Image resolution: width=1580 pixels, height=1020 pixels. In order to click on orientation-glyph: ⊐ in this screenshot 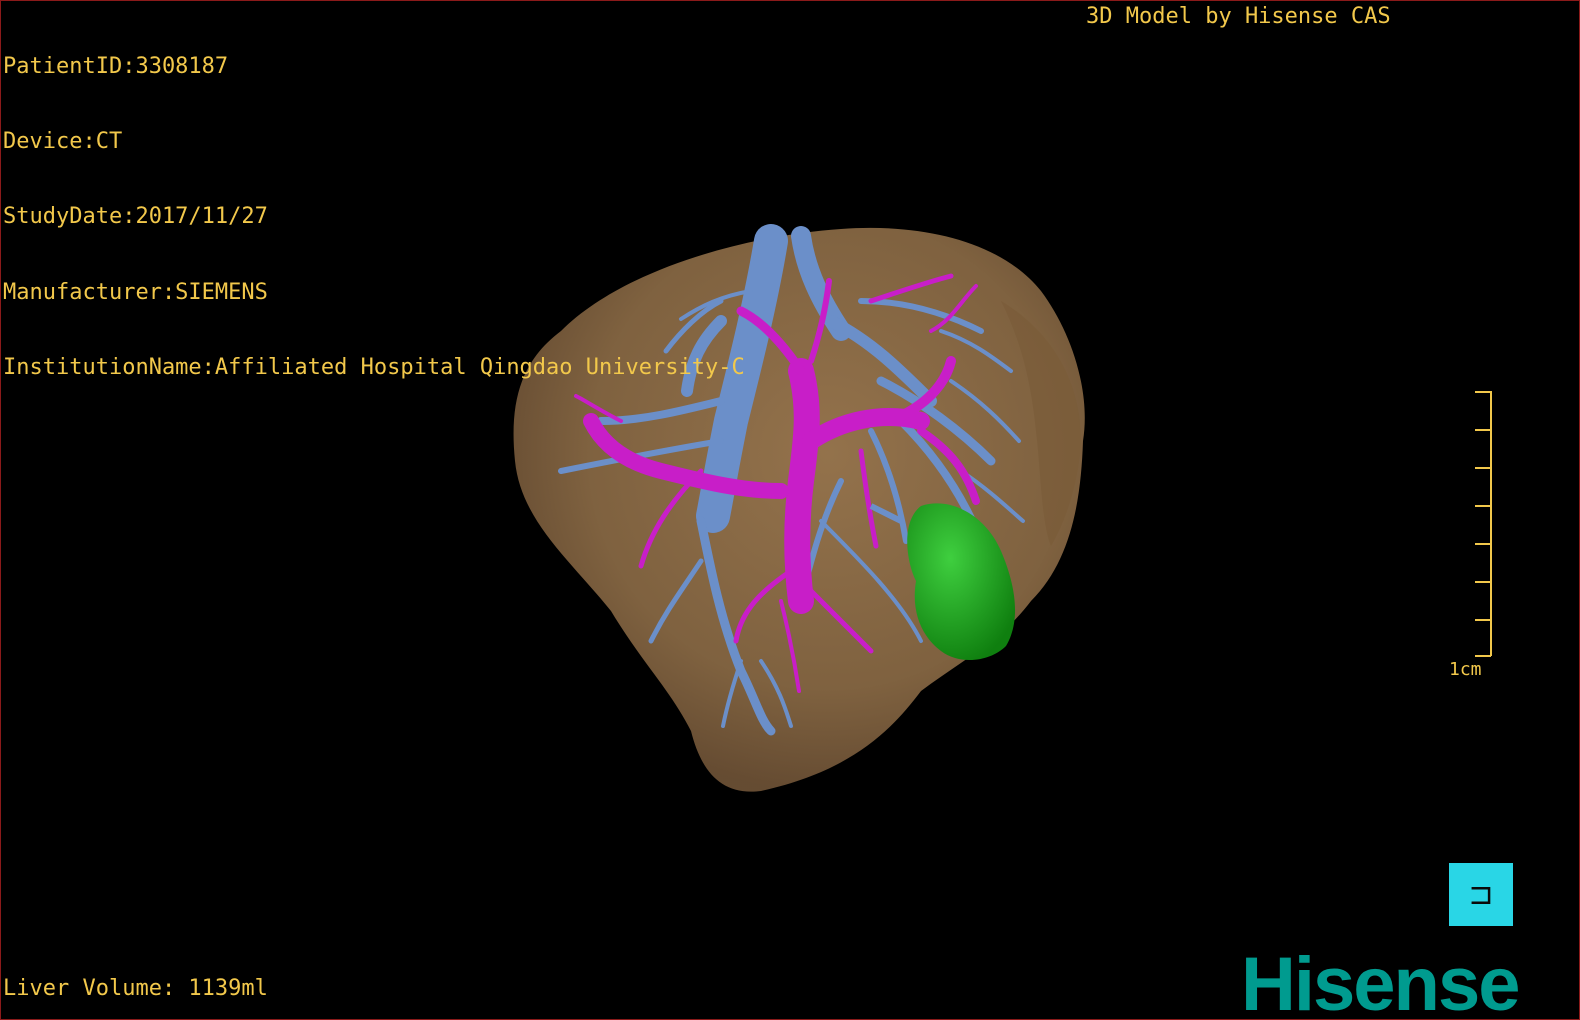, I will do `click(1481, 894)`.